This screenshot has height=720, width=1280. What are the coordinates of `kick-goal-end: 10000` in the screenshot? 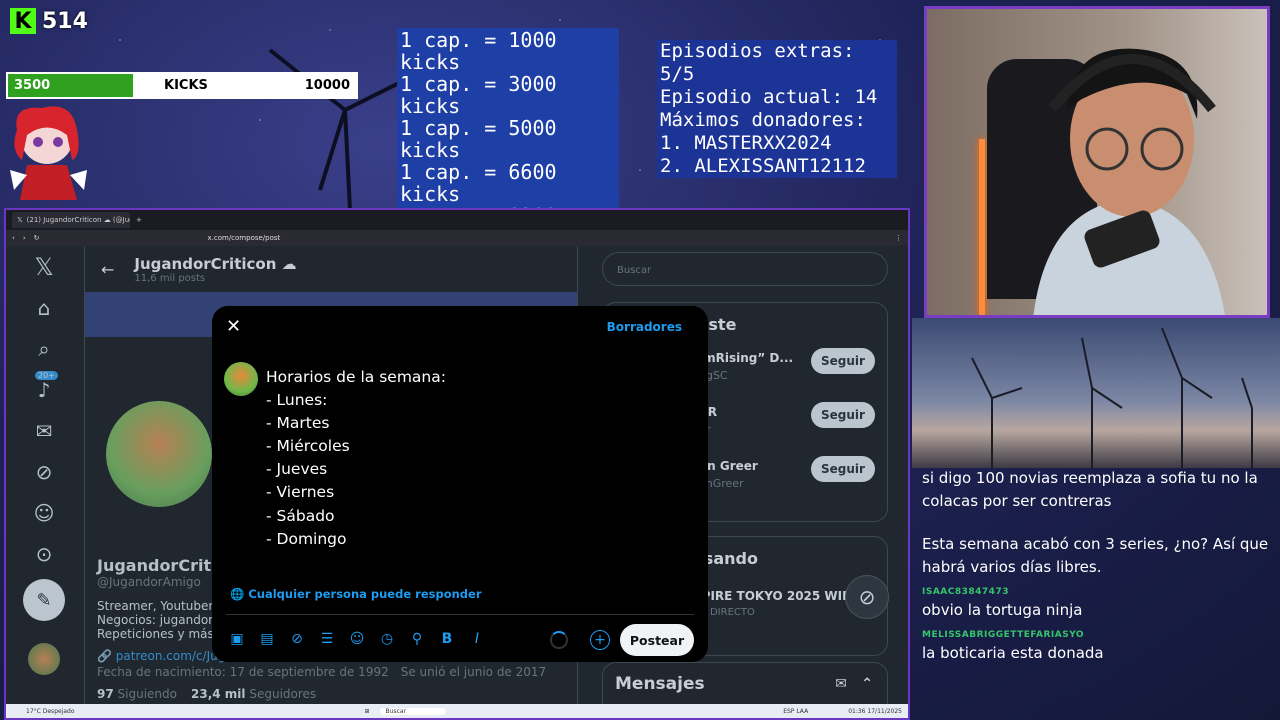 It's located at (327, 85).